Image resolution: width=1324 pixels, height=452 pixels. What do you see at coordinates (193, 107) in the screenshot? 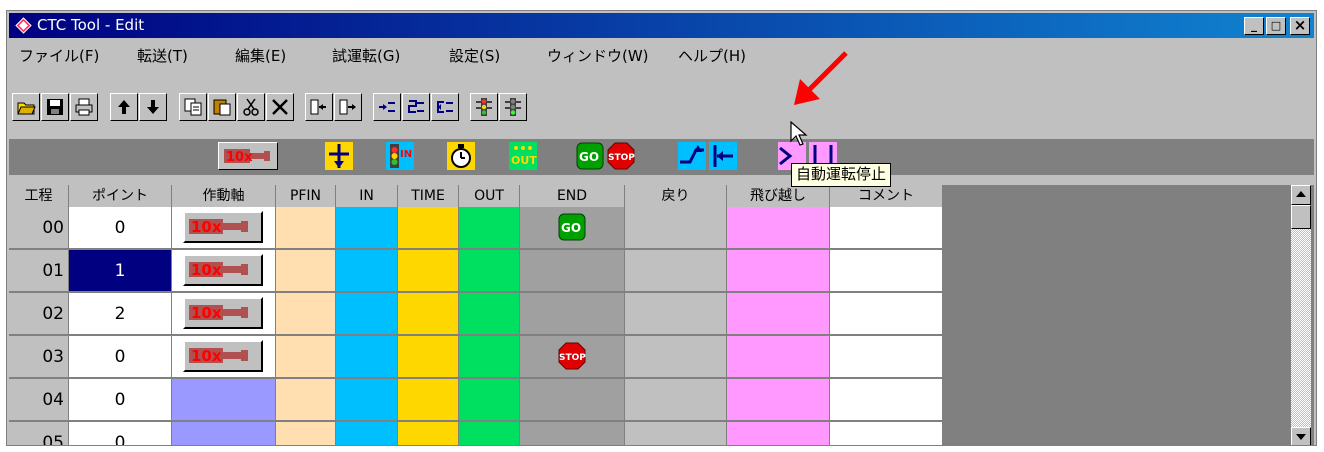
I see `copy-button` at bounding box center [193, 107].